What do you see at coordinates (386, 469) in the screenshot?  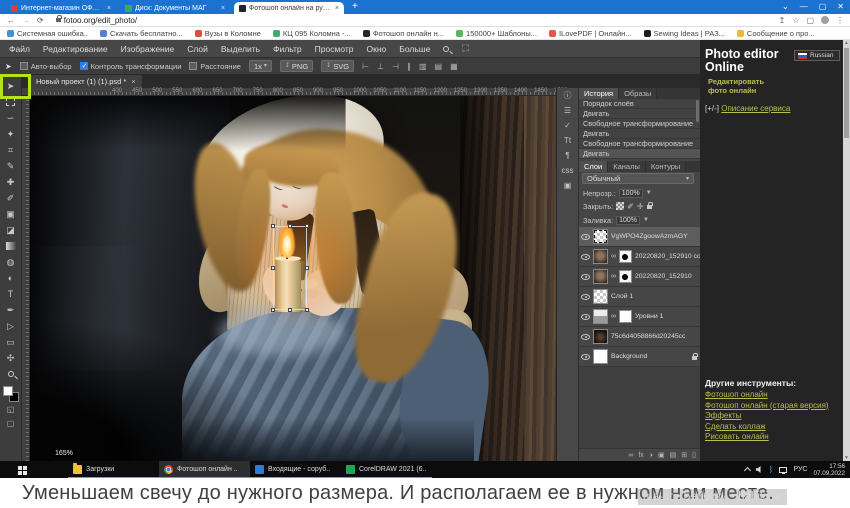 I see `taskbar-app: CorelDRAW 2021 (6..` at bounding box center [386, 469].